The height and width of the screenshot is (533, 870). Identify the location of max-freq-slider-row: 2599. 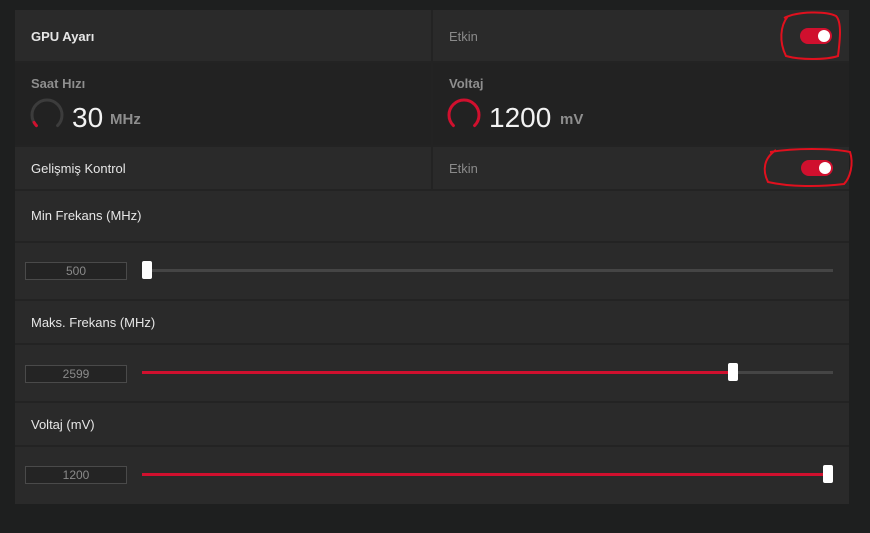
(432, 373).